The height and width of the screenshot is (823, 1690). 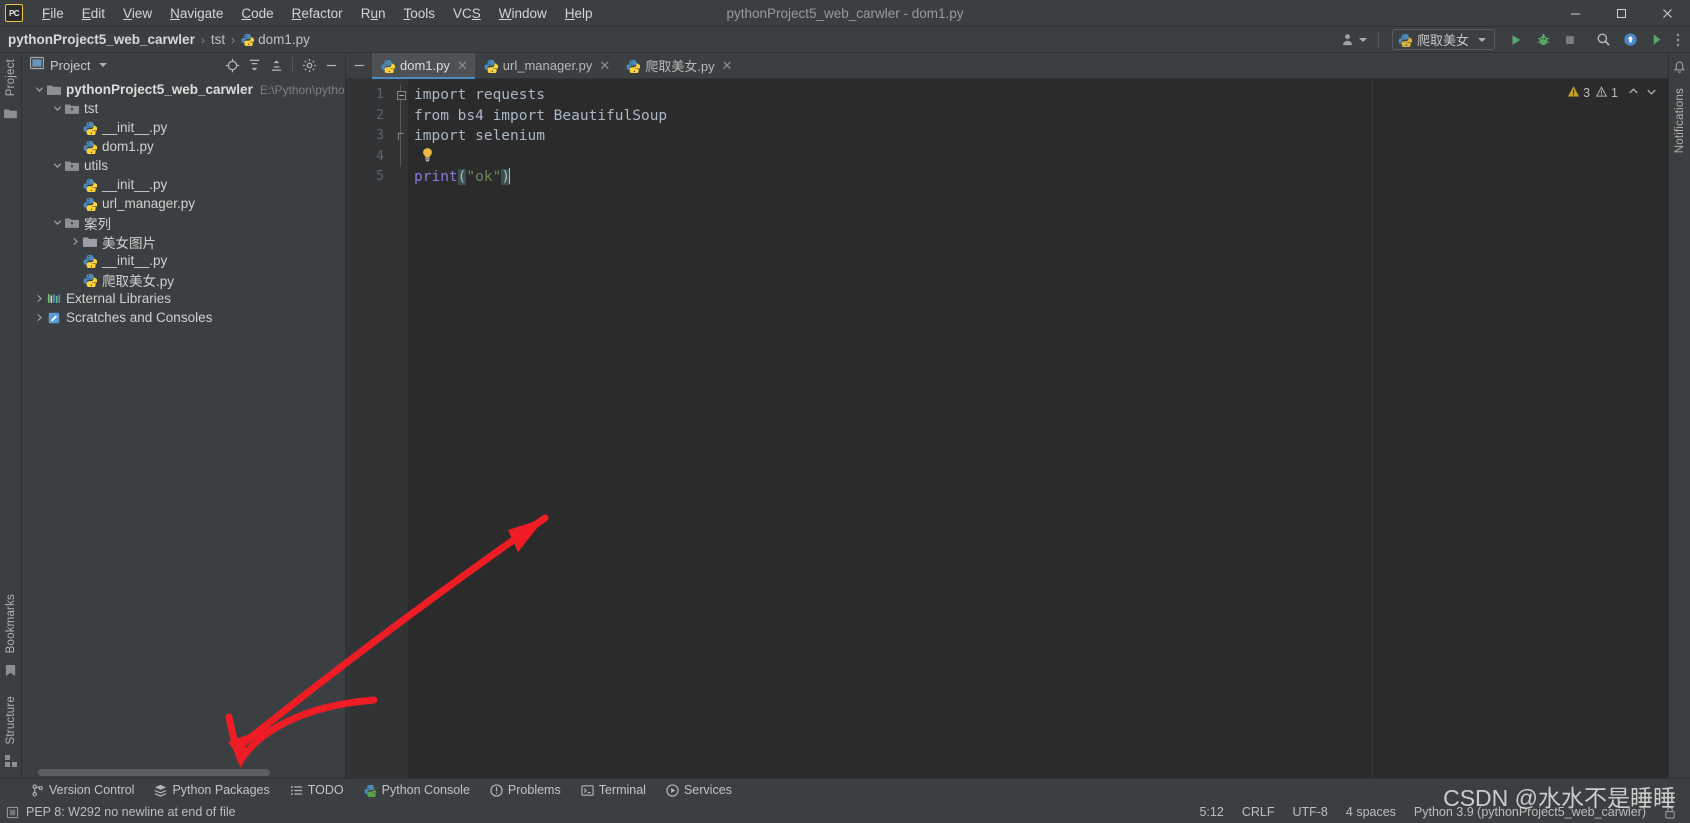 What do you see at coordinates (423, 66) in the screenshot?
I see `editor-tab: dom1.py ✕` at bounding box center [423, 66].